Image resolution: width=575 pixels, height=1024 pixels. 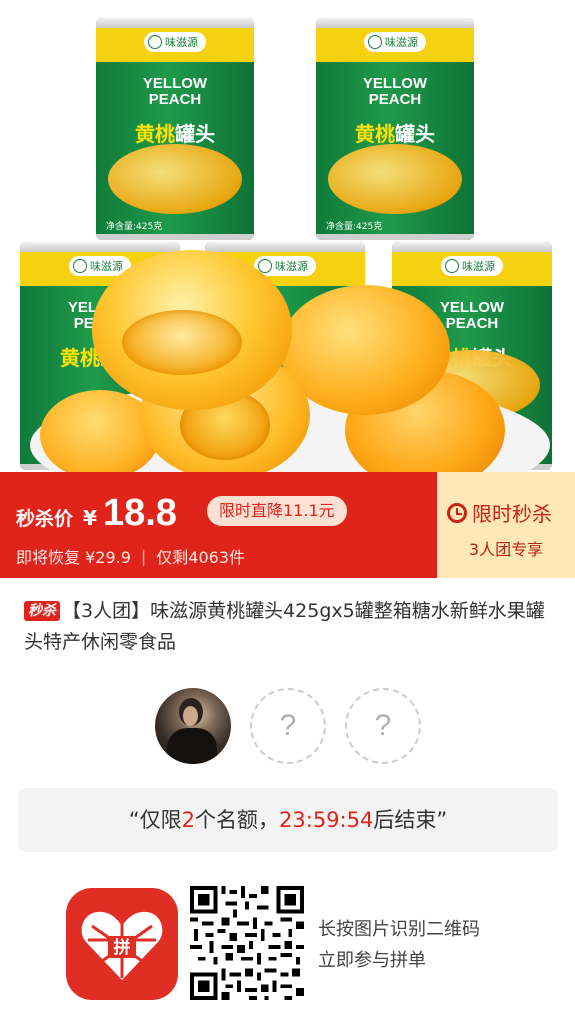 I want to click on svg-text: 拼, so click(x=122, y=947).